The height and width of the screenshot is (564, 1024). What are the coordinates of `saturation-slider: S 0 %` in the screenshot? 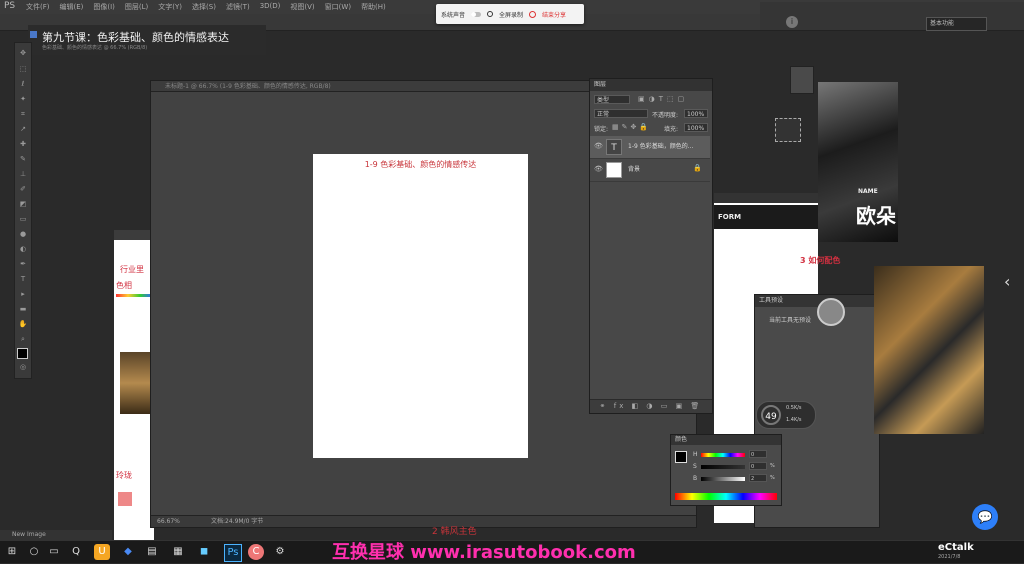 It's located at (735, 466).